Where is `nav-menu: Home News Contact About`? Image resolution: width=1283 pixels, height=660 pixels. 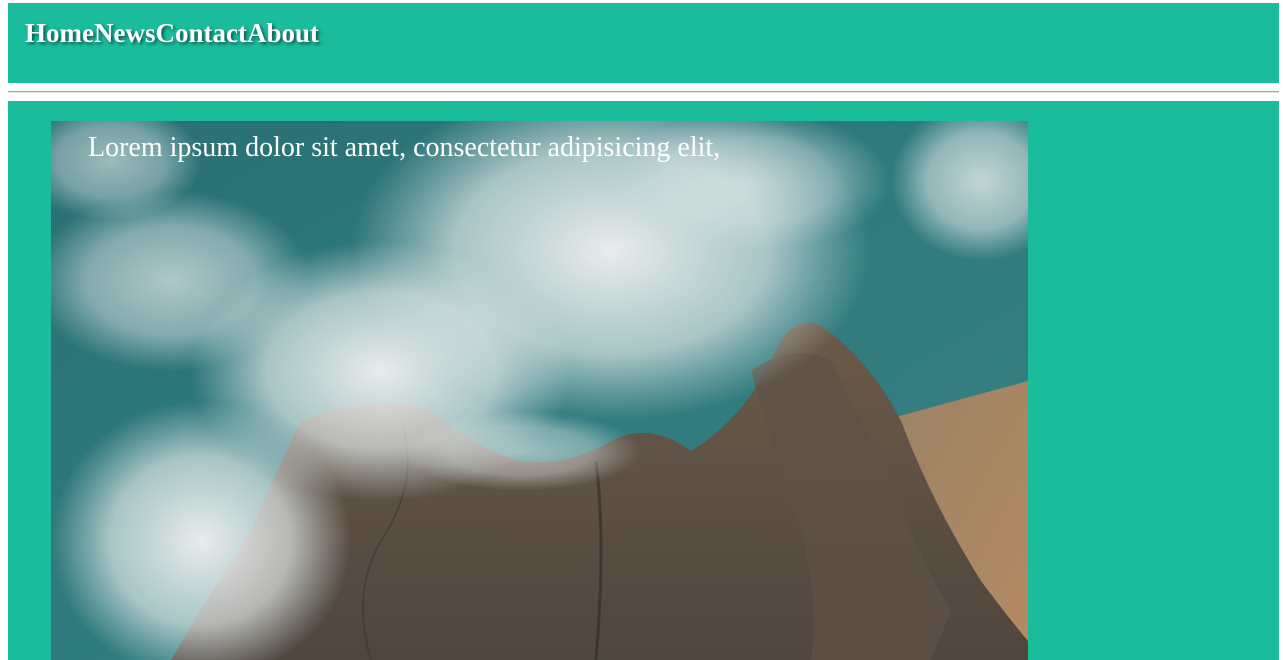
nav-menu: Home News Contact About is located at coordinates (172, 33).